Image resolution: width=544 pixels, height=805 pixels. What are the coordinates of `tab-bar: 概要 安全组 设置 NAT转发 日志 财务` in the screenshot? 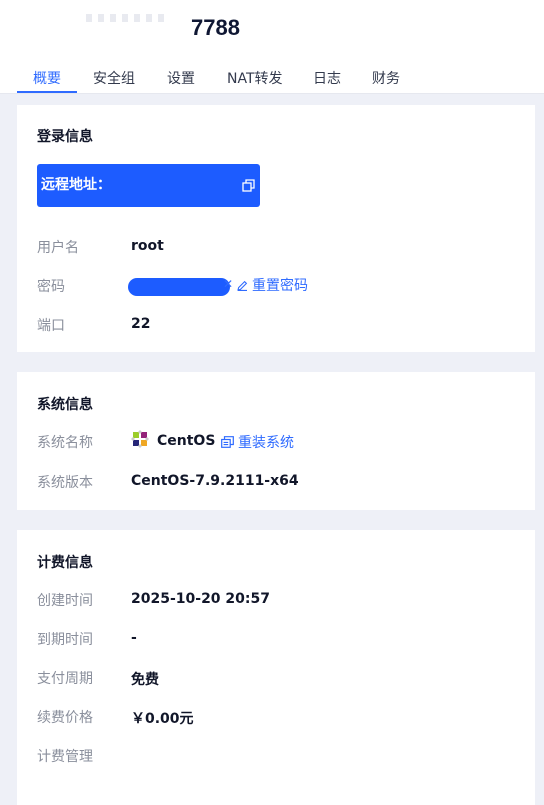 It's located at (272, 75).